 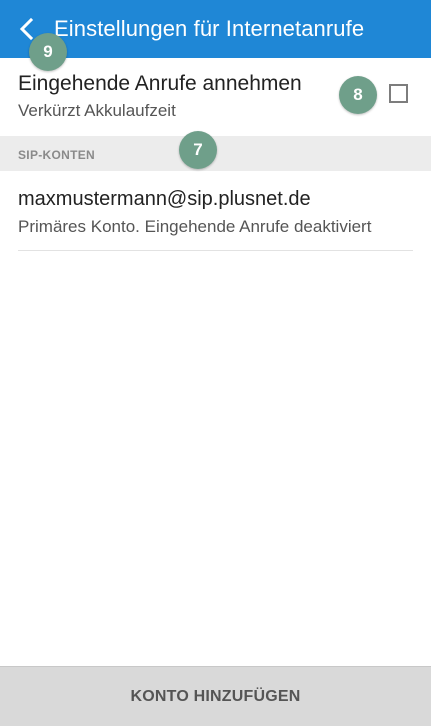 I want to click on add-account-button: KONTO HINZUFÜGEN, so click(x=215, y=696).